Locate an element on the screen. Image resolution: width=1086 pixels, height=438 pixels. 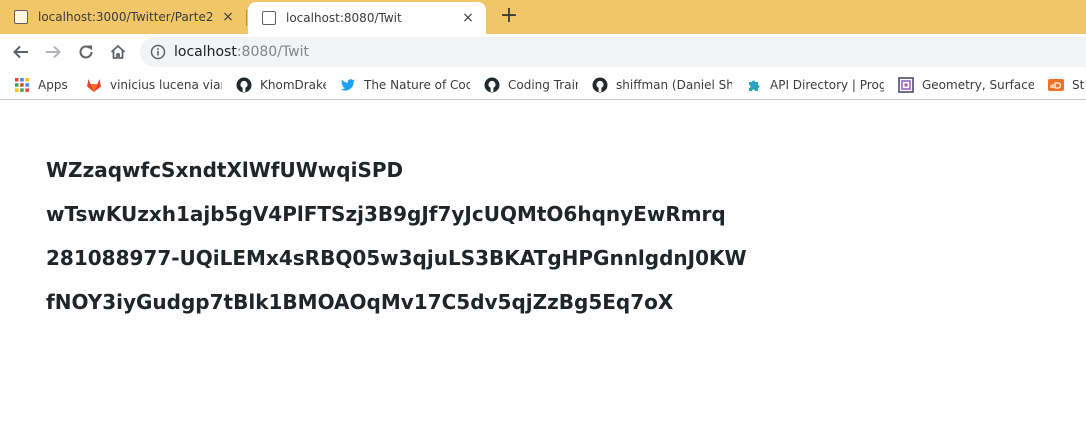
bookmark-label: vinicius lucena viana is located at coordinates (166, 84).